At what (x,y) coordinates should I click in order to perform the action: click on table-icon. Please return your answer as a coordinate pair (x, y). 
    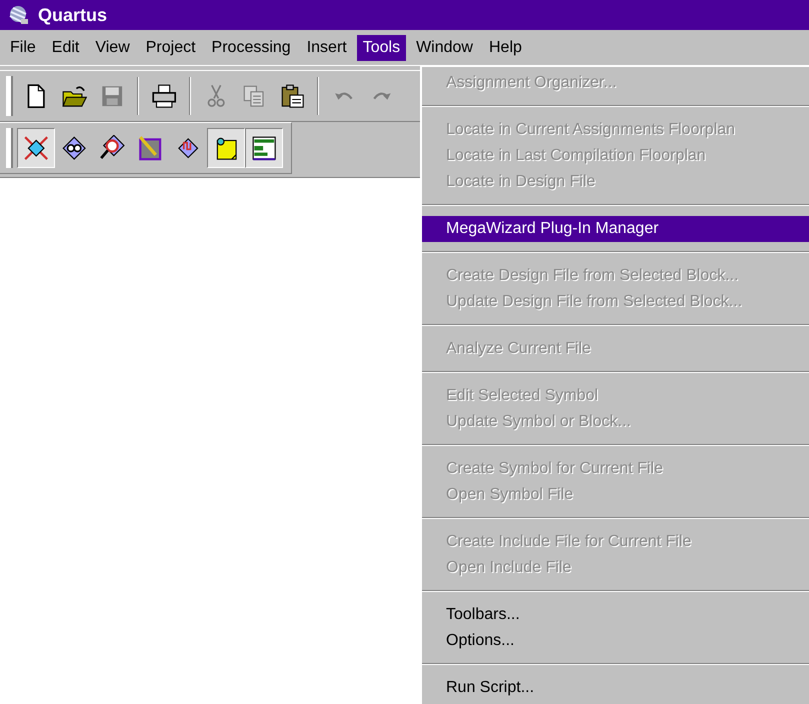
    Looking at the image, I should click on (264, 148).